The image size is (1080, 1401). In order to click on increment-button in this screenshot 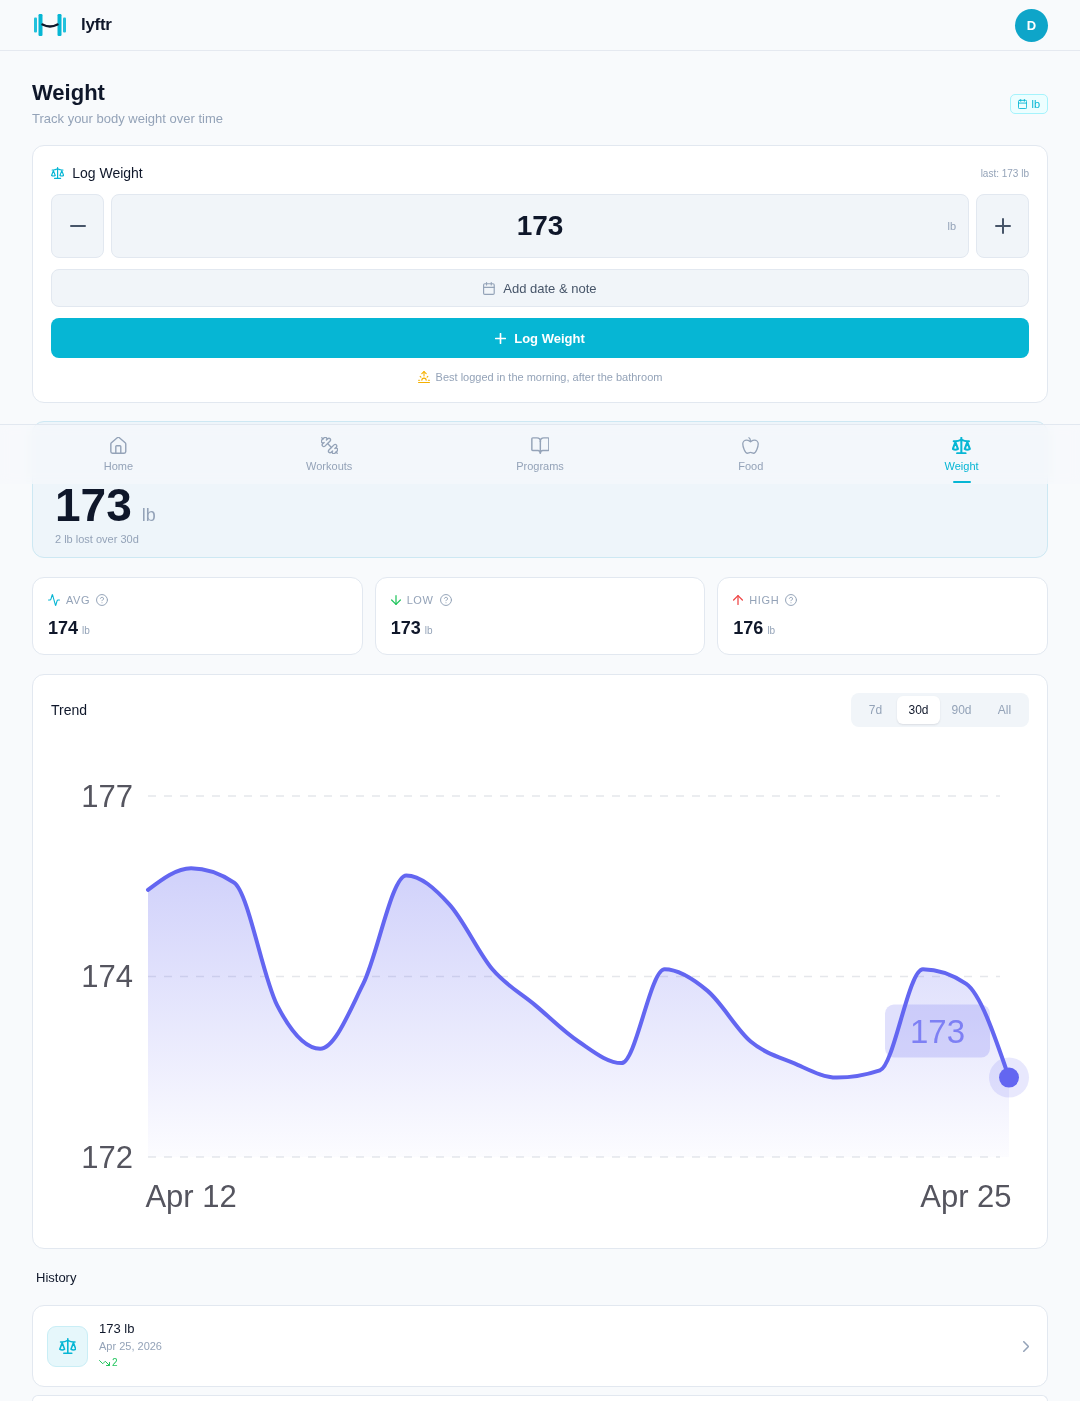, I will do `click(1002, 226)`.